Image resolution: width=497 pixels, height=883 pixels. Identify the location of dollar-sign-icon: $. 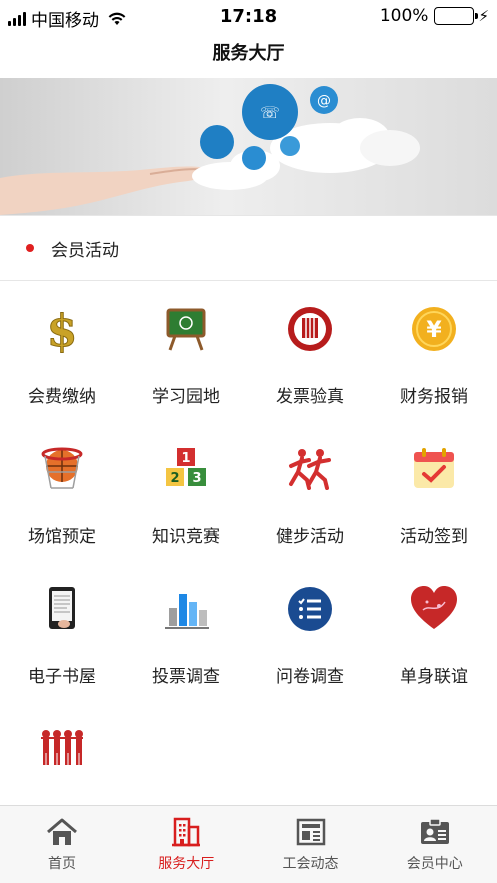
(62, 330).